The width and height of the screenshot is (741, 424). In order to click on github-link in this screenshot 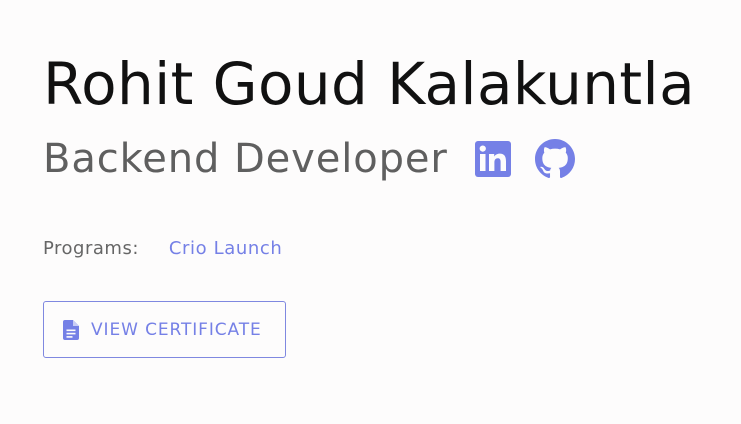, I will do `click(554, 159)`.